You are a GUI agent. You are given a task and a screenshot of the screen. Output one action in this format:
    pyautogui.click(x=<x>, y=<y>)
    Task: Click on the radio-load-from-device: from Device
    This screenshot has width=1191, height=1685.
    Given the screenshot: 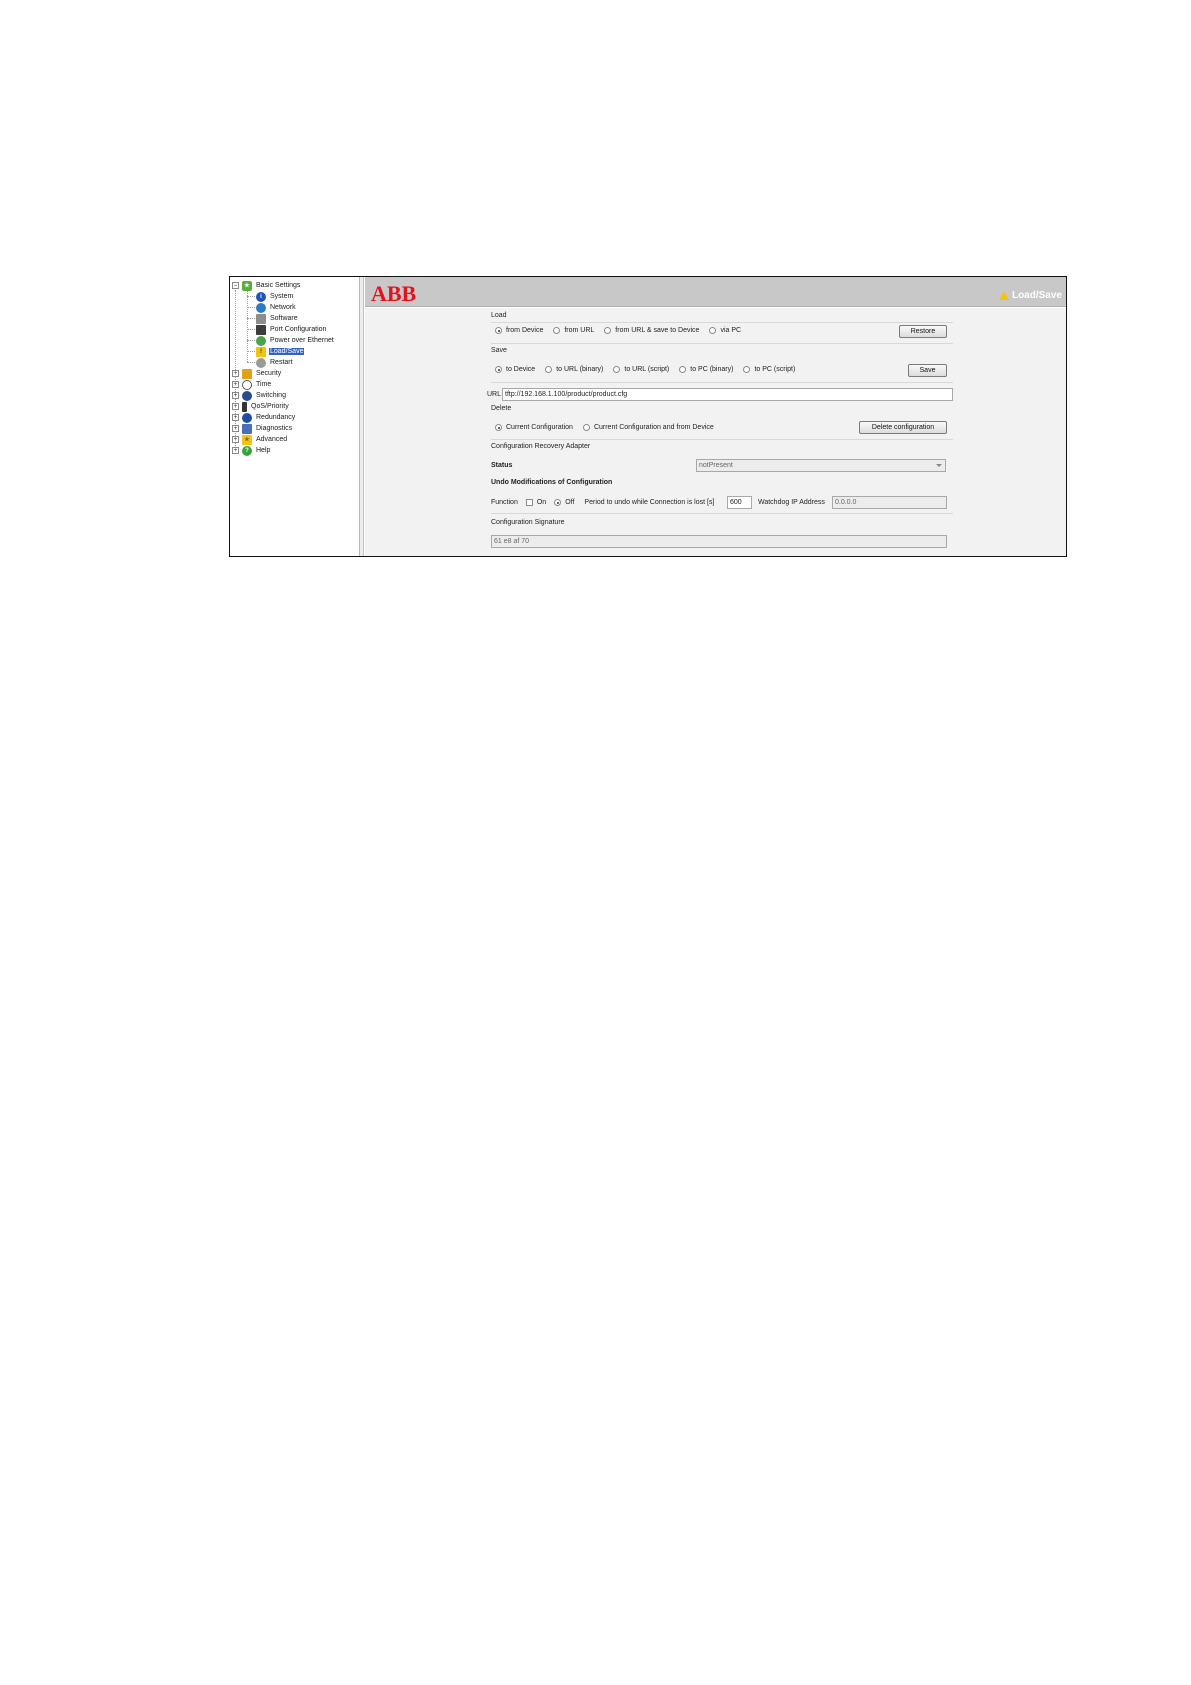 What is the action you would take?
    pyautogui.click(x=519, y=330)
    